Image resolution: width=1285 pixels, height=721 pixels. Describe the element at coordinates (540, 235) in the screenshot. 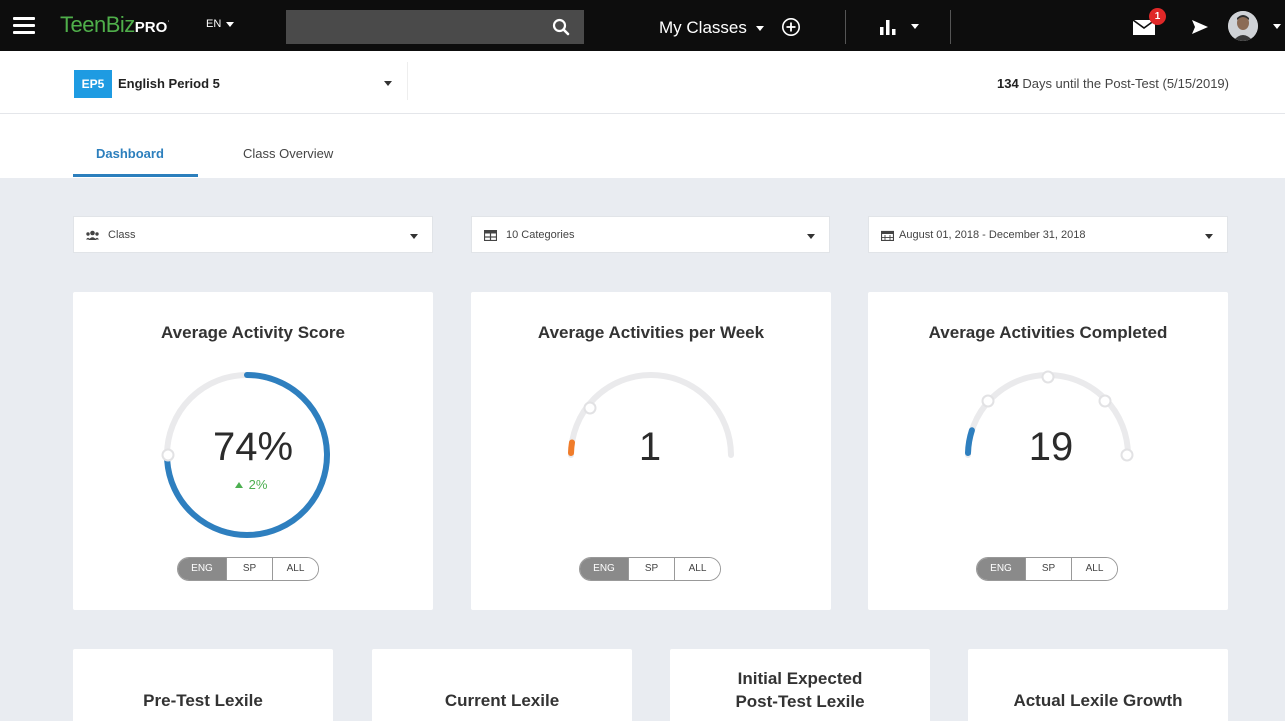

I see `categories-filter-label: 10 Categories` at that location.